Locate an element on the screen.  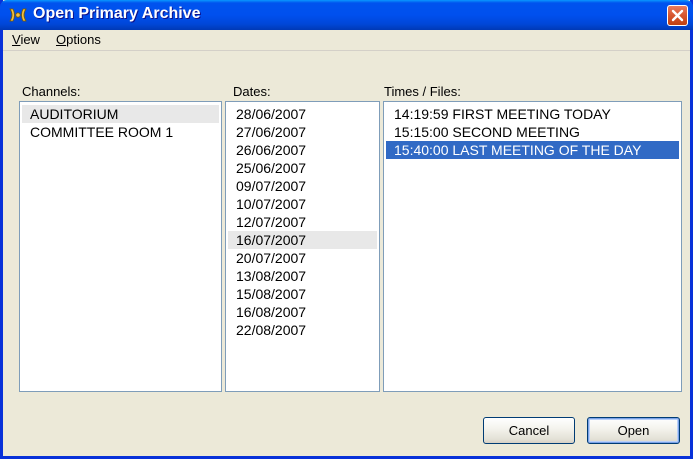
open-button: Open is located at coordinates (633, 430).